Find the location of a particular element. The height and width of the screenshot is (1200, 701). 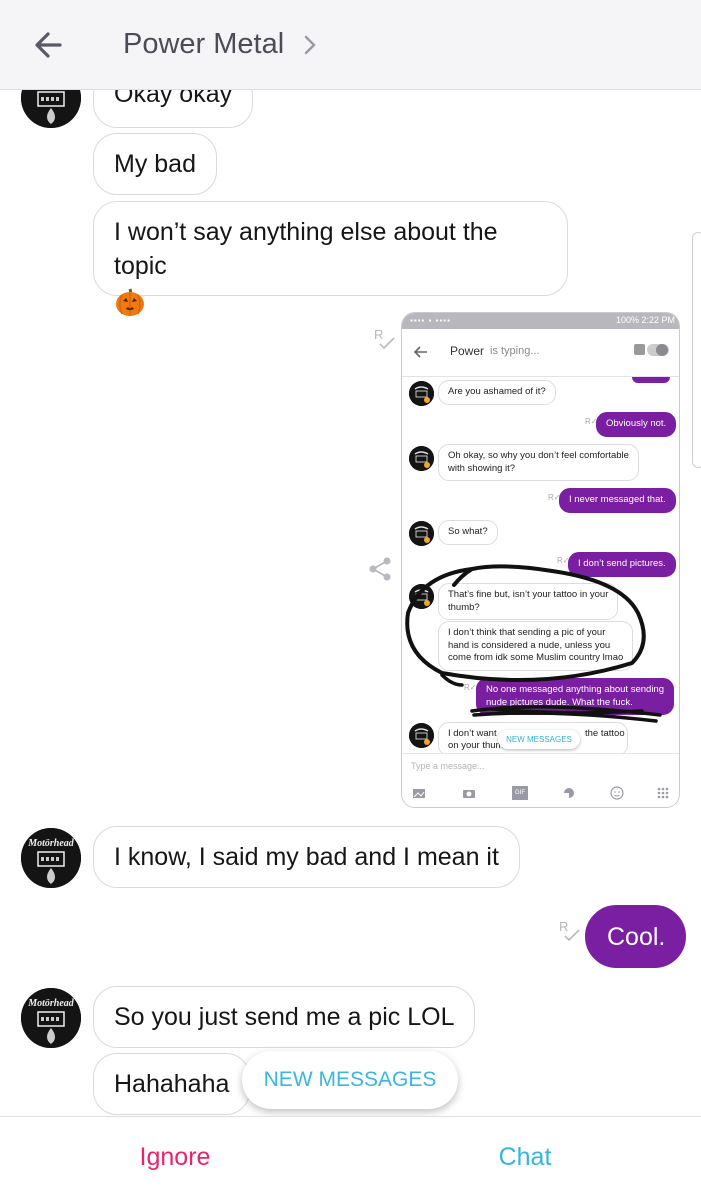

scroll-indicator is located at coordinates (696, 350).